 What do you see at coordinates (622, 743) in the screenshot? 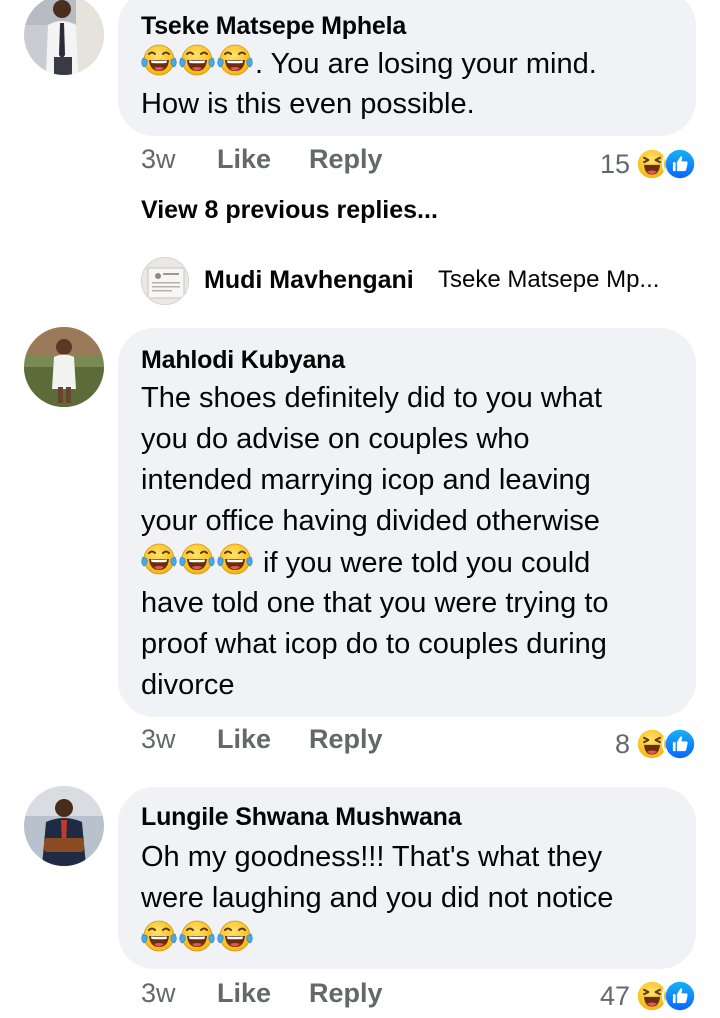
I see `reaction-count: 8` at bounding box center [622, 743].